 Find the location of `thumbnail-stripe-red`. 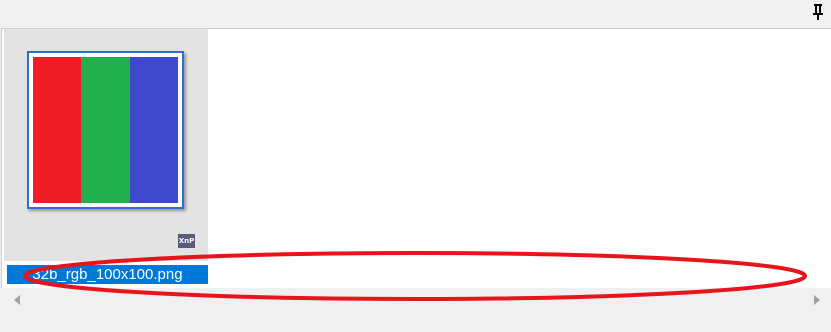

thumbnail-stripe-red is located at coordinates (57, 130).